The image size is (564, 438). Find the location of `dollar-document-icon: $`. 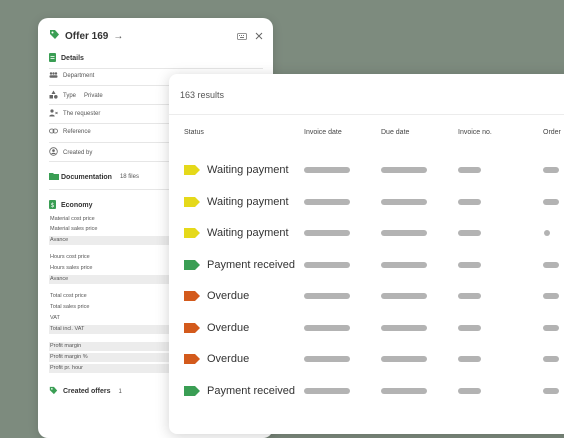

dollar-document-icon: $ is located at coordinates (52, 205).